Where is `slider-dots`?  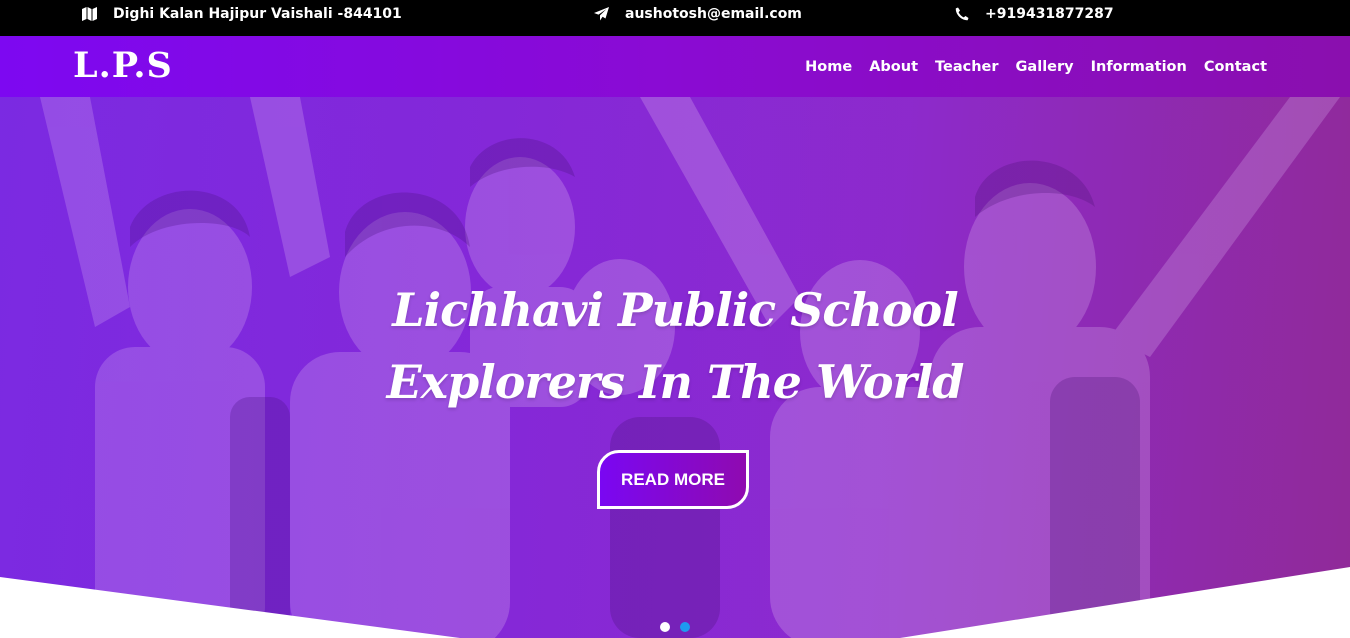
slider-dots is located at coordinates (675, 627).